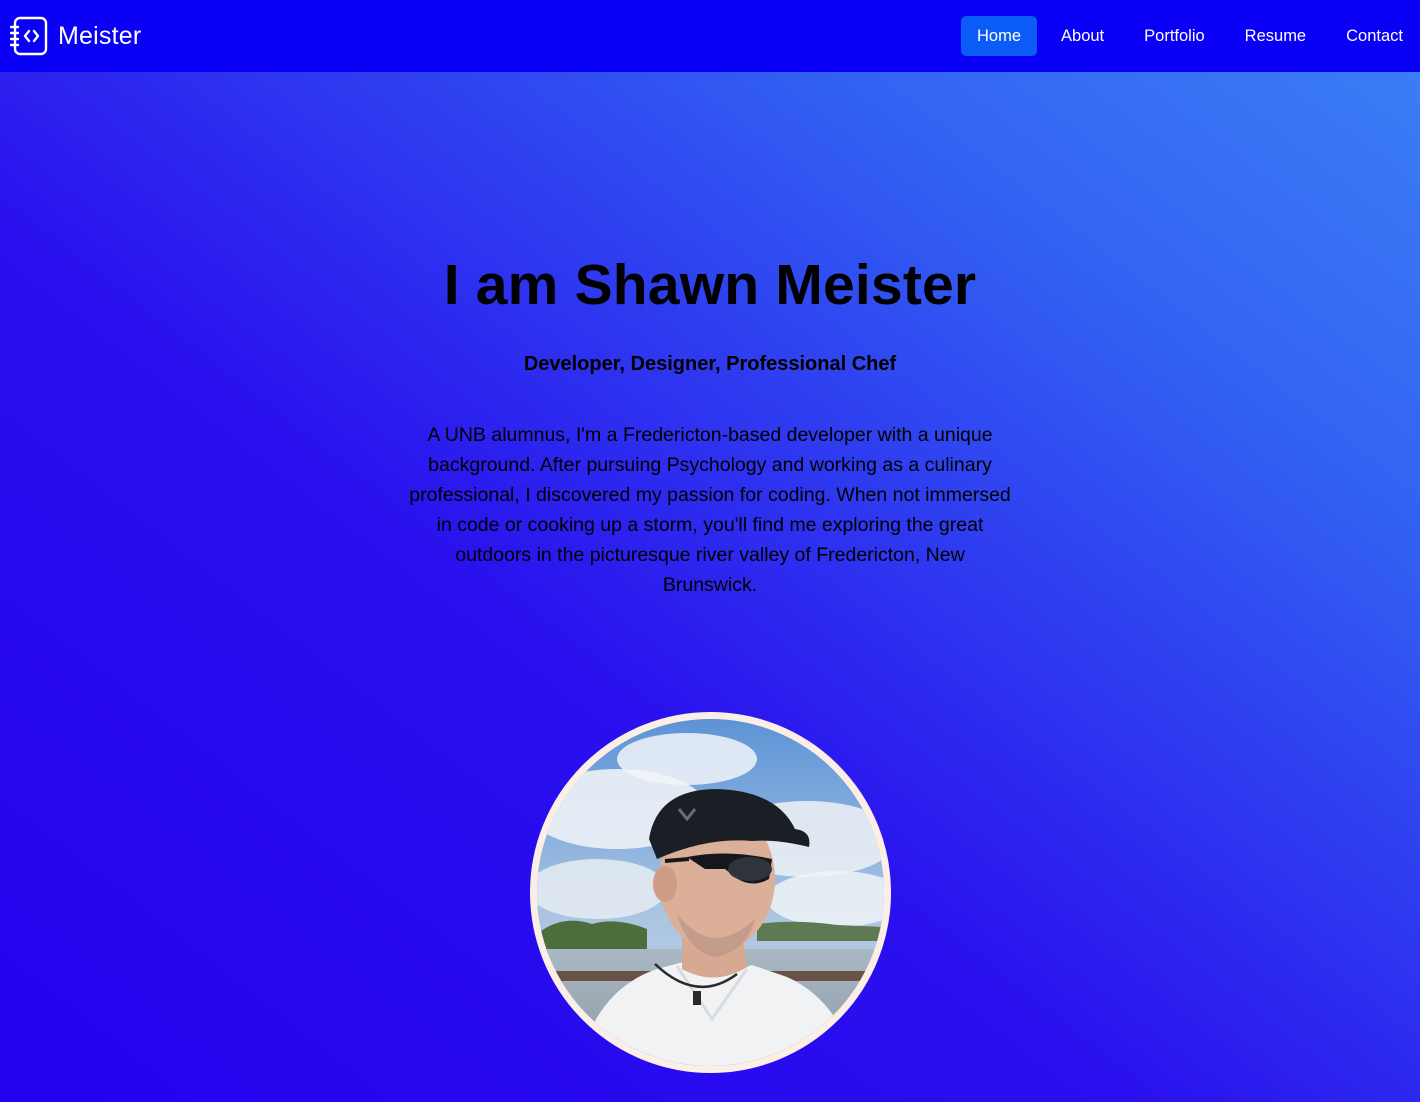  What do you see at coordinates (1082, 36) in the screenshot?
I see `nav-link-about: About` at bounding box center [1082, 36].